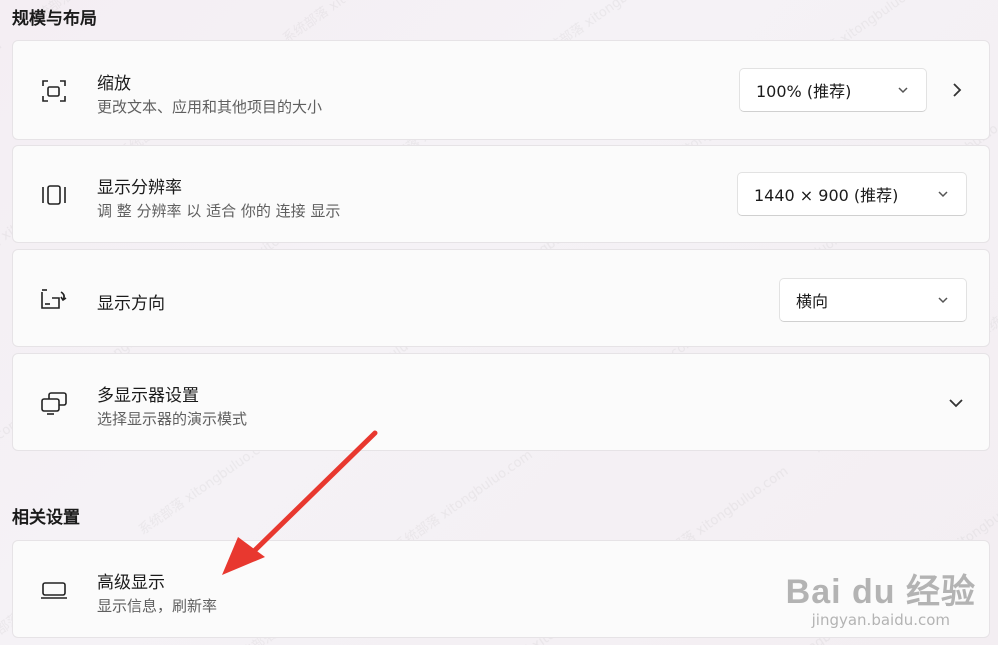 The height and width of the screenshot is (645, 998). Describe the element at coordinates (114, 84) in the screenshot. I see `scale-title: 缩放` at that location.